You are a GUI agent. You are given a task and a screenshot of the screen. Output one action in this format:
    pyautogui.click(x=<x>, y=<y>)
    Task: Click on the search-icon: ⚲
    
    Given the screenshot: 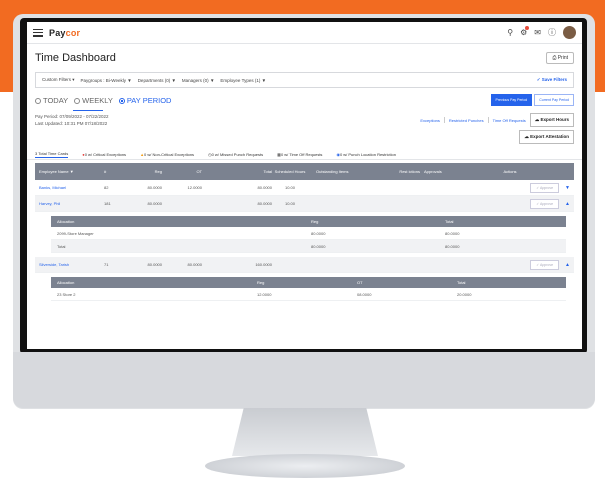 What is the action you would take?
    pyautogui.click(x=510, y=32)
    